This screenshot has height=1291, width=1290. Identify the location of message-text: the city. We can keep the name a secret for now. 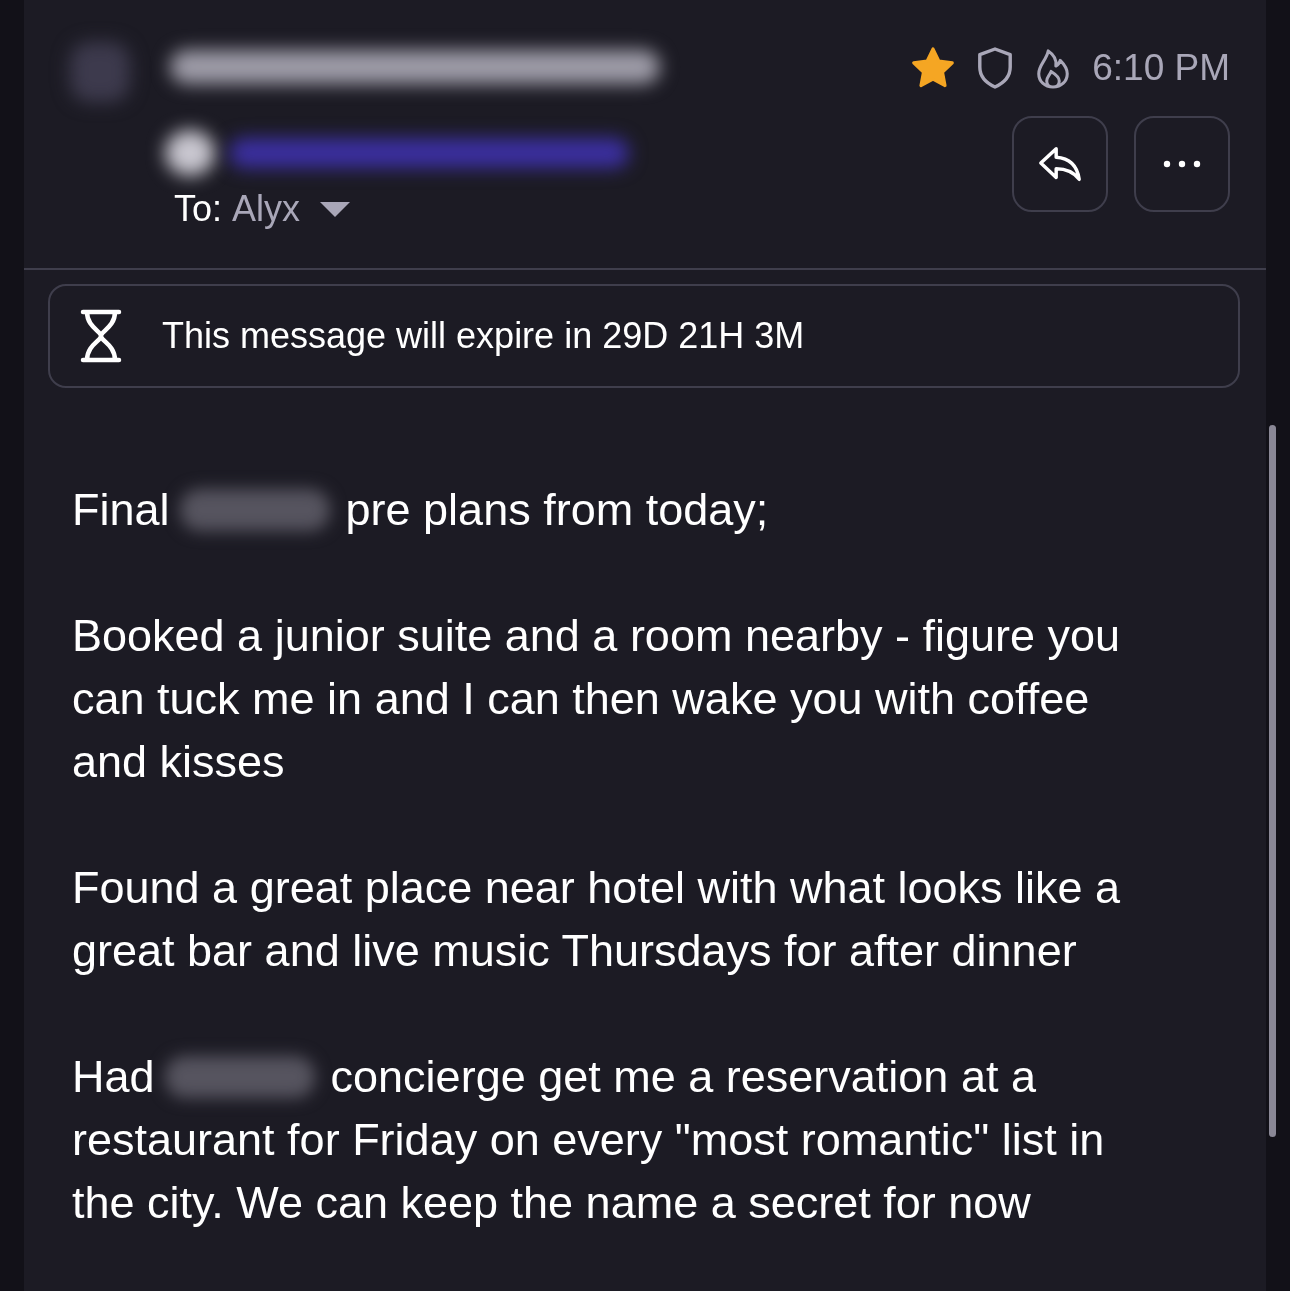
(551, 1203).